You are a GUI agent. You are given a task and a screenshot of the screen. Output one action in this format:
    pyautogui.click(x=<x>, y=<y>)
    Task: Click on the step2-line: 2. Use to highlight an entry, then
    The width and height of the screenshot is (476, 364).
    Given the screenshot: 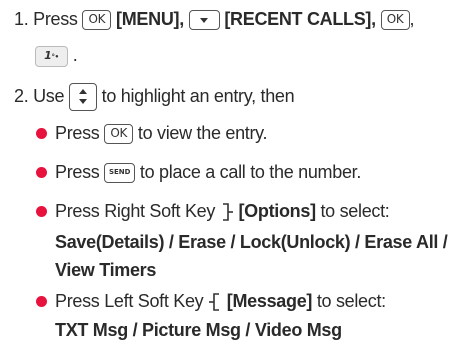 What is the action you would take?
    pyautogui.click(x=154, y=97)
    